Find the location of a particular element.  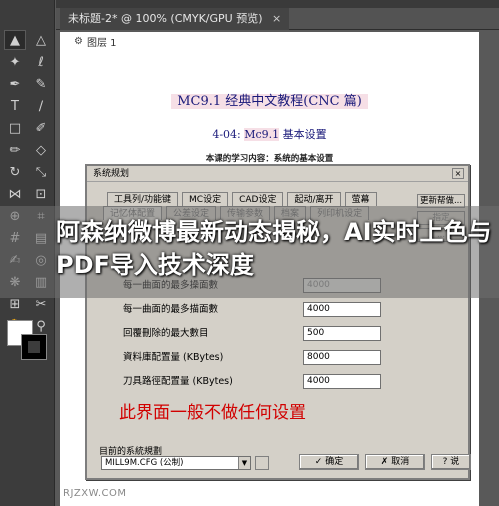

document-title: MC9.1 经典中文教程(CNC 篇) is located at coordinates (269, 99).